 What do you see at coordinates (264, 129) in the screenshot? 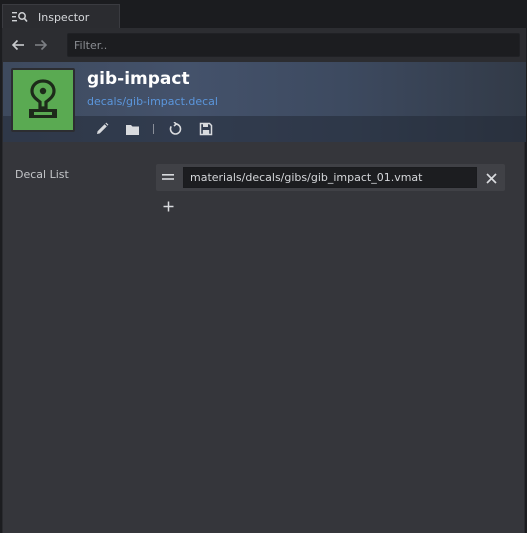
I see `header-action-band` at bounding box center [264, 129].